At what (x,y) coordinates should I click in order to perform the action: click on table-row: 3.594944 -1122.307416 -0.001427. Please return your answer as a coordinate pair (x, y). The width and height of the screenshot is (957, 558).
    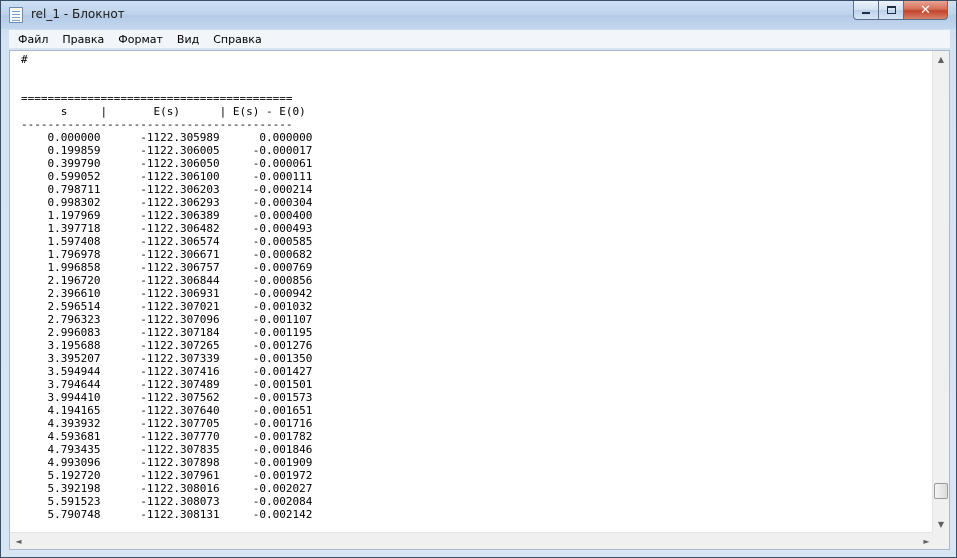
    Looking at the image, I should click on (180, 371).